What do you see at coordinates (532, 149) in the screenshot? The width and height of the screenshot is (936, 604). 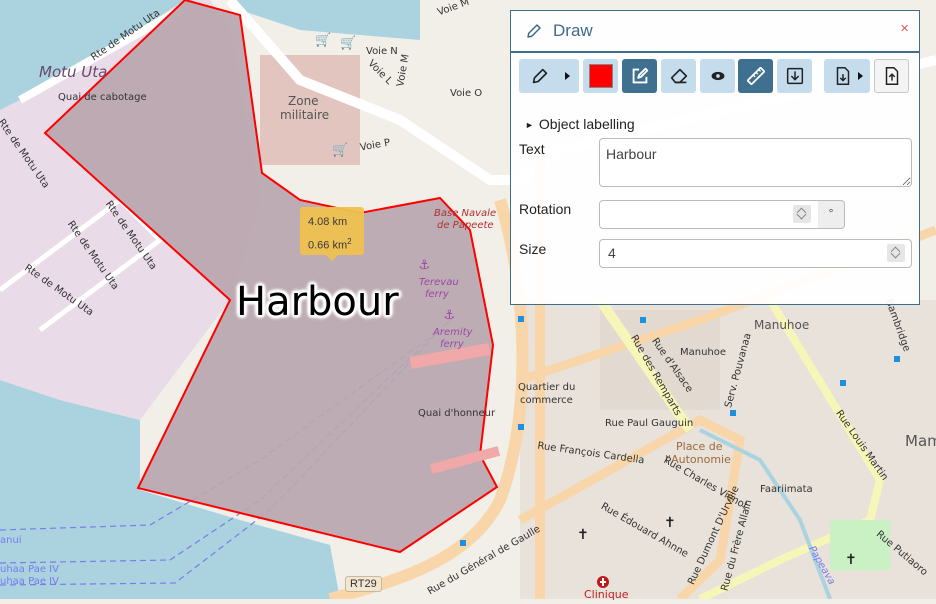 I see `text-label: Text` at bounding box center [532, 149].